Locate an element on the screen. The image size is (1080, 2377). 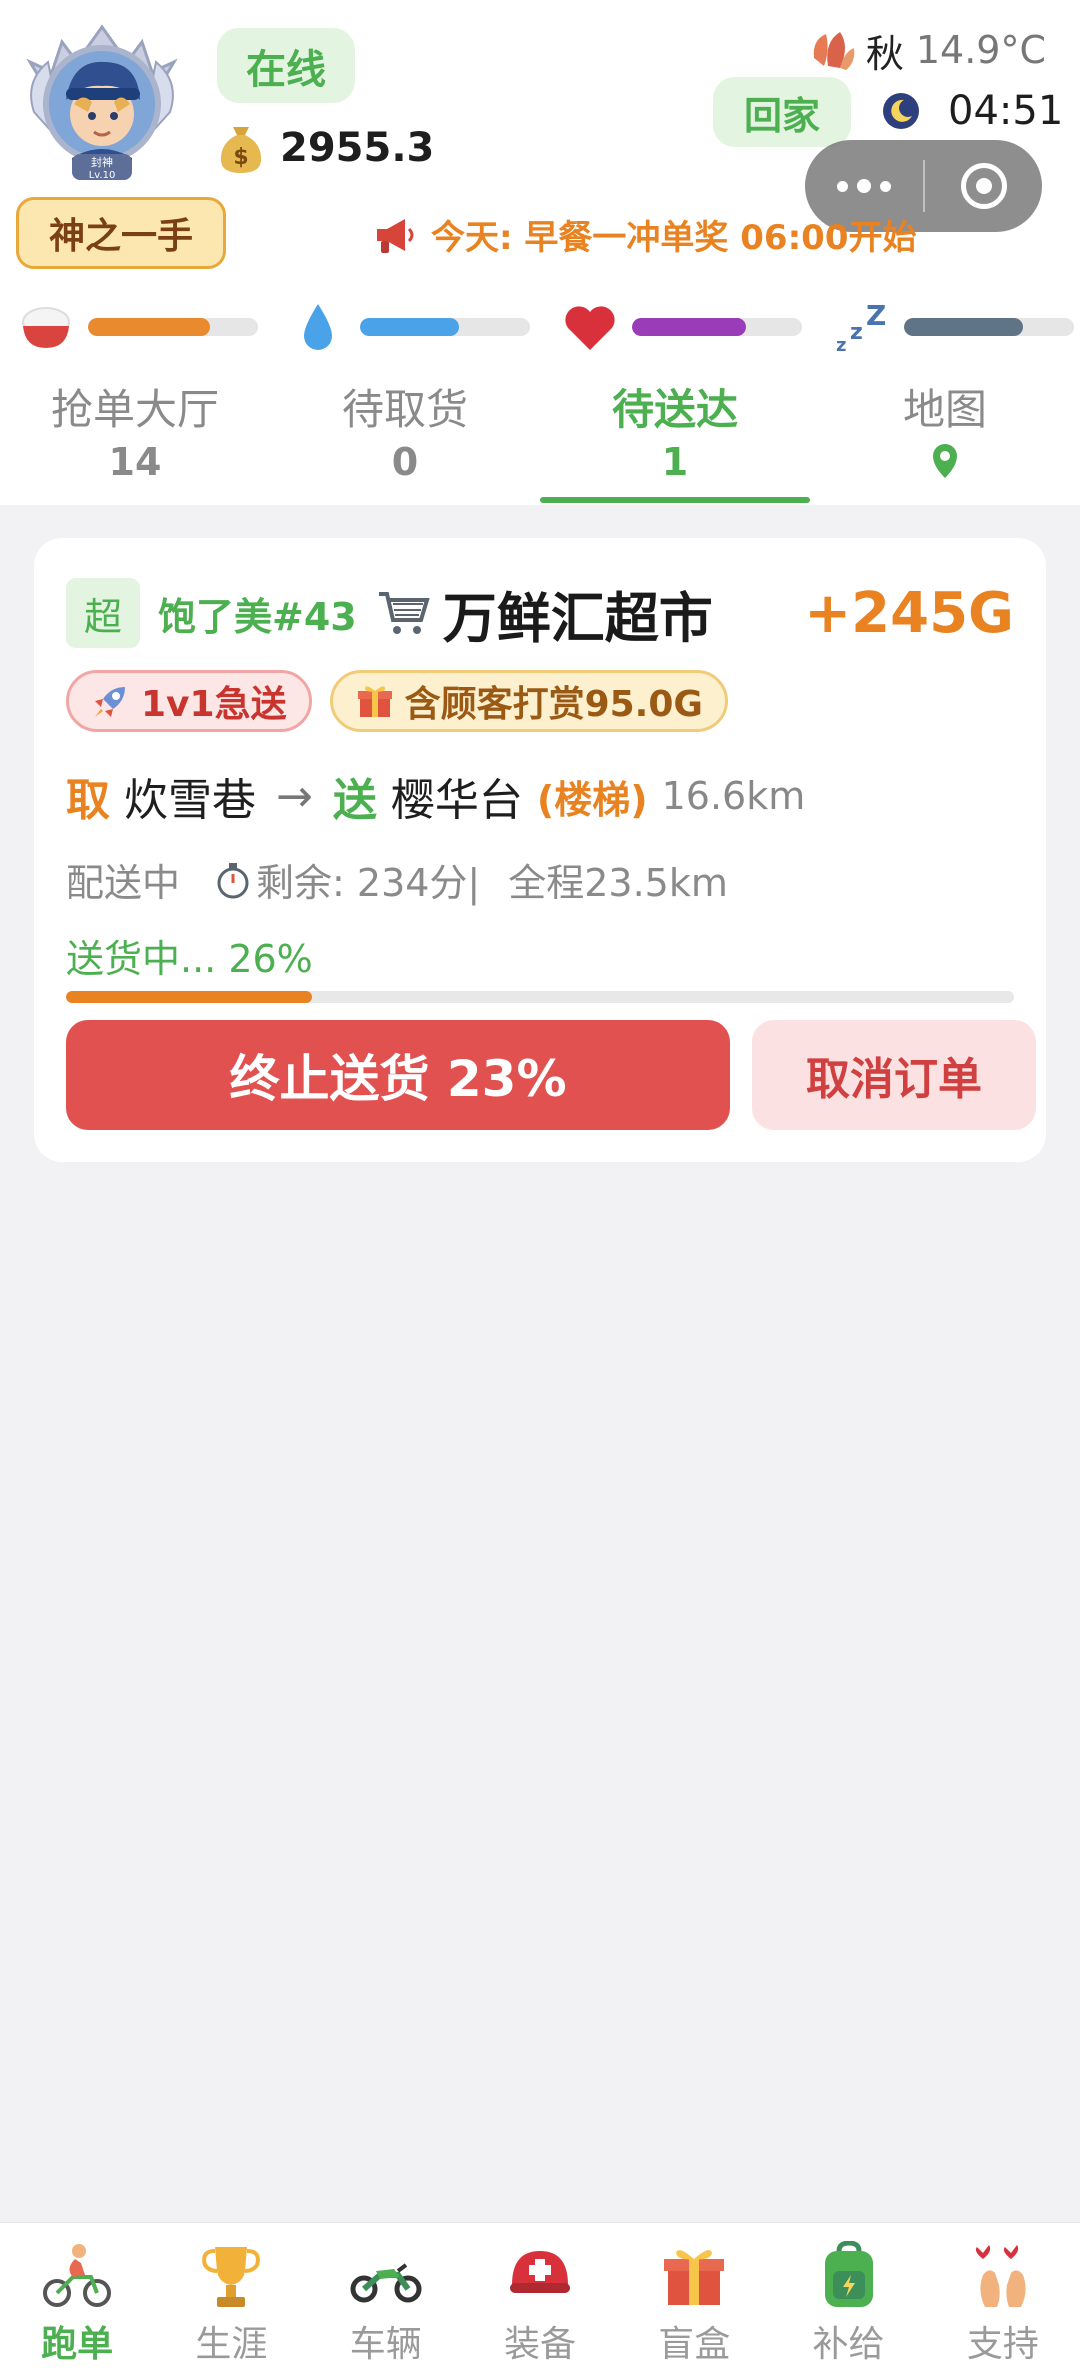
shop-code: 饱了美#43 is located at coordinates (257, 616).